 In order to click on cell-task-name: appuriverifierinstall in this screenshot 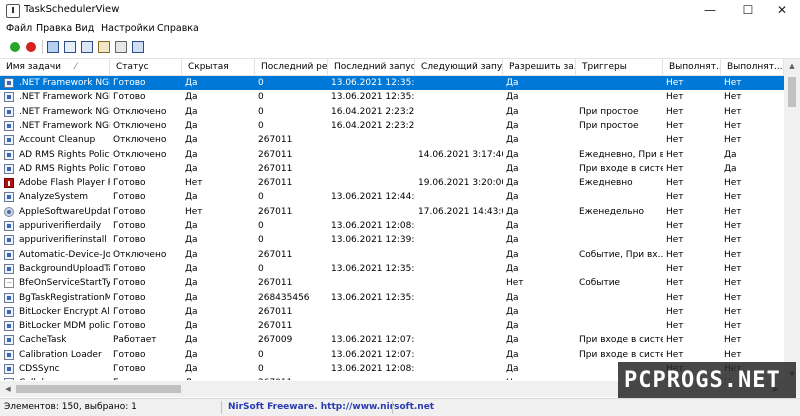, I will do `click(63, 240)`.